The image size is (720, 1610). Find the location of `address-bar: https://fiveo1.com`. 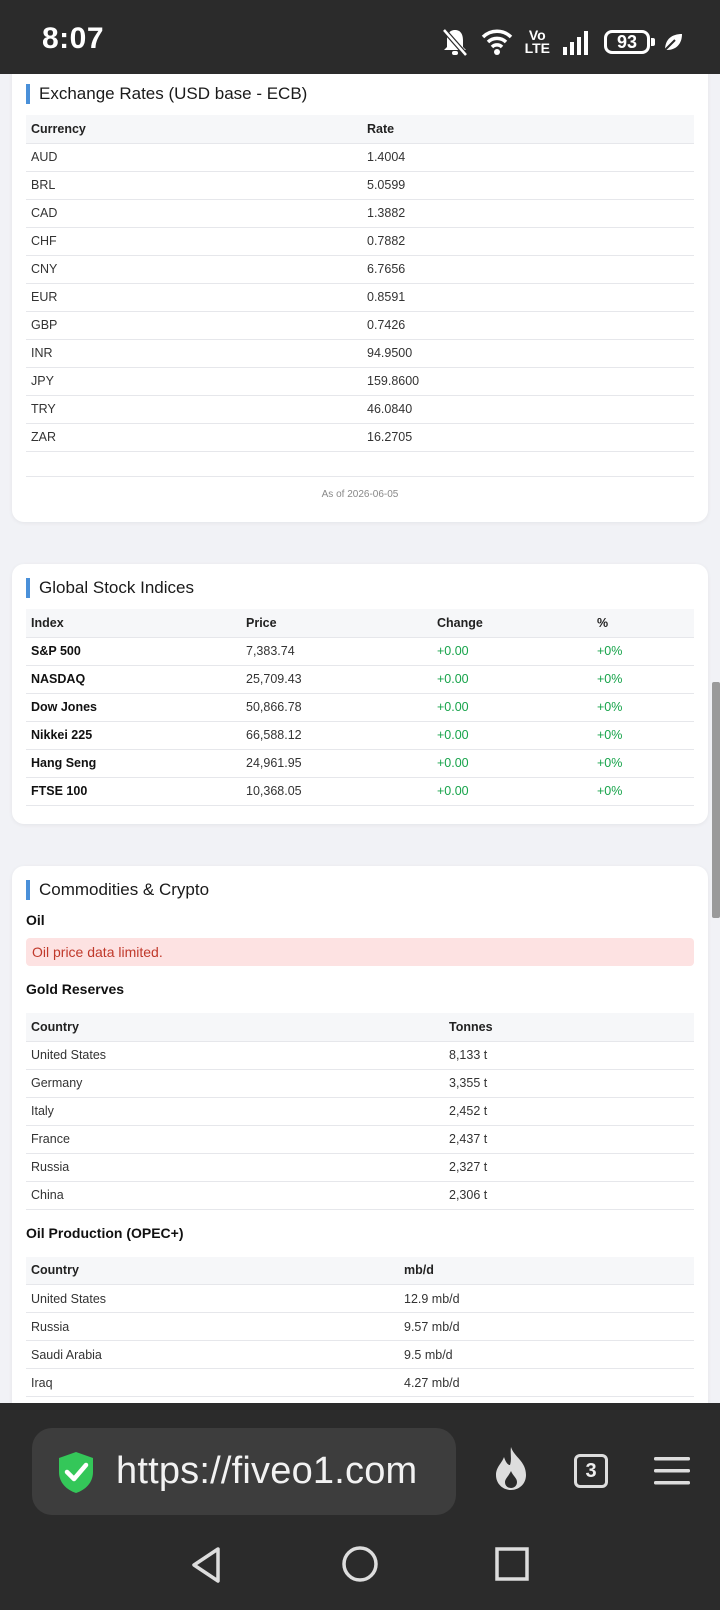

address-bar: https://fiveo1.com is located at coordinates (244, 1471).